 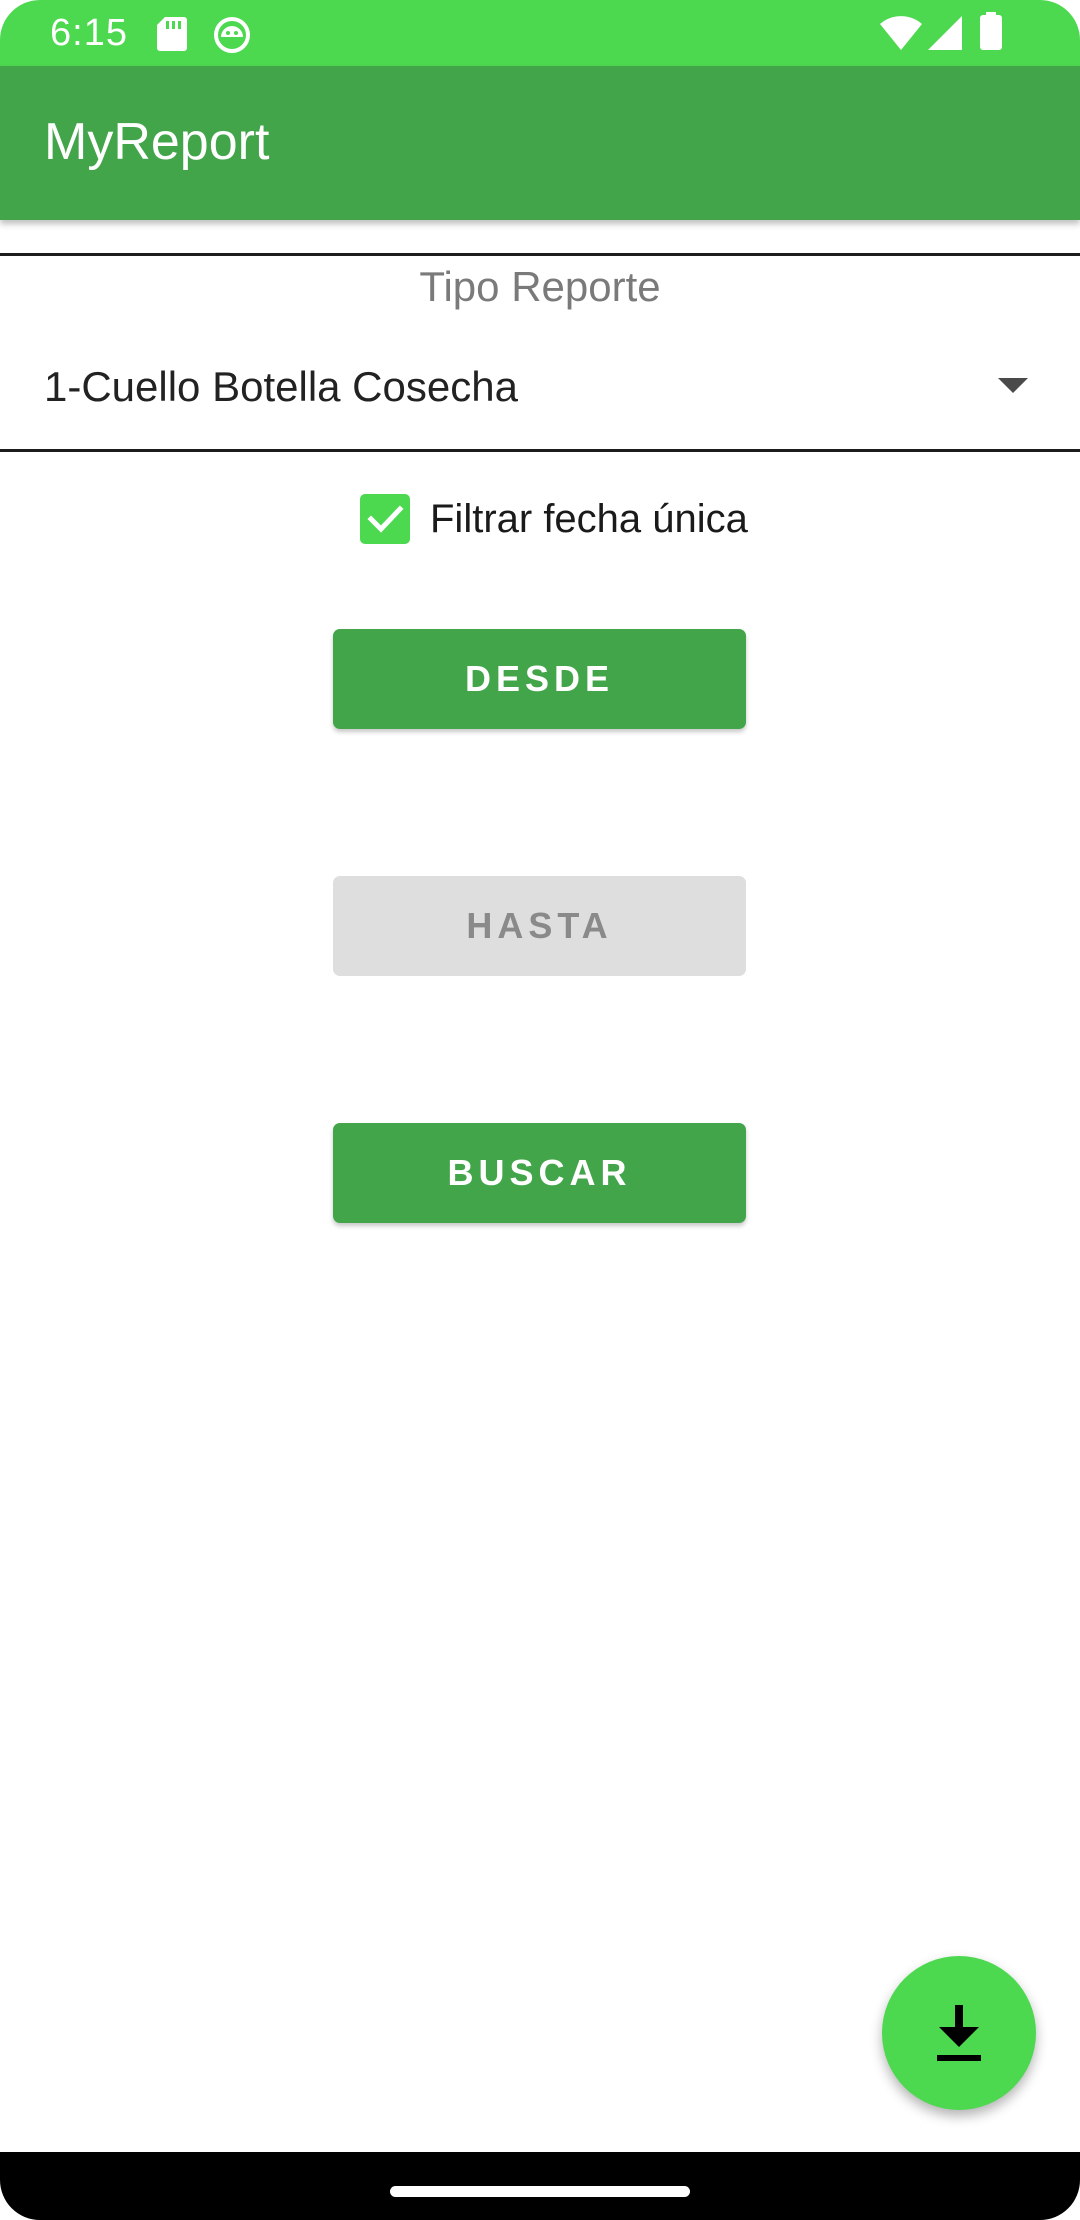 What do you see at coordinates (539, 1173) in the screenshot?
I see `buscar-button: BUSCAR` at bounding box center [539, 1173].